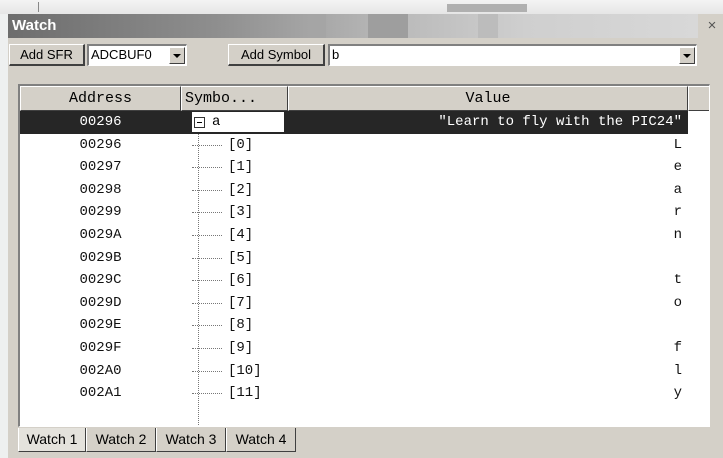 The height and width of the screenshot is (458, 723). I want to click on column-header-address: Address, so click(100, 98).